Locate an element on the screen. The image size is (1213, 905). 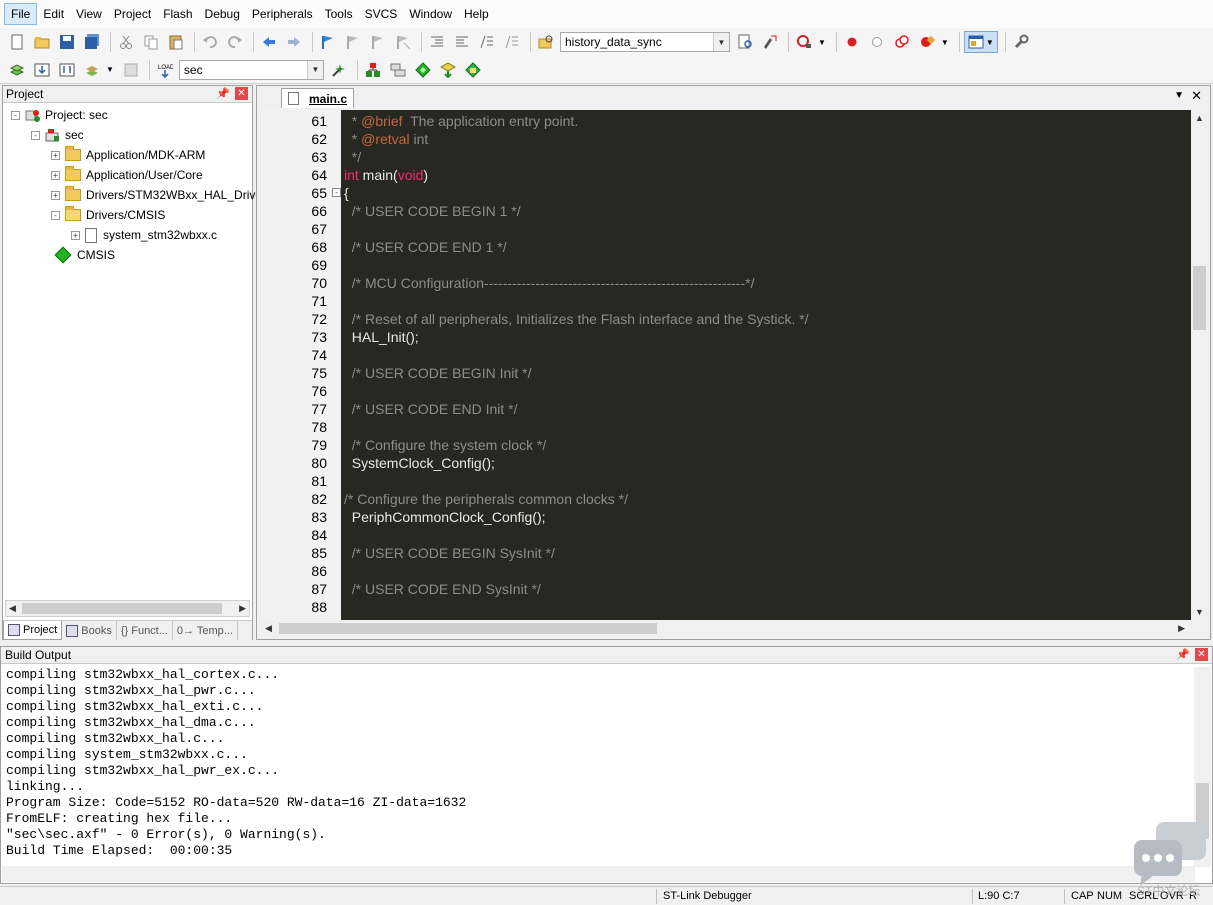
tree-item: CMSIS is located at coordinates (83, 255).